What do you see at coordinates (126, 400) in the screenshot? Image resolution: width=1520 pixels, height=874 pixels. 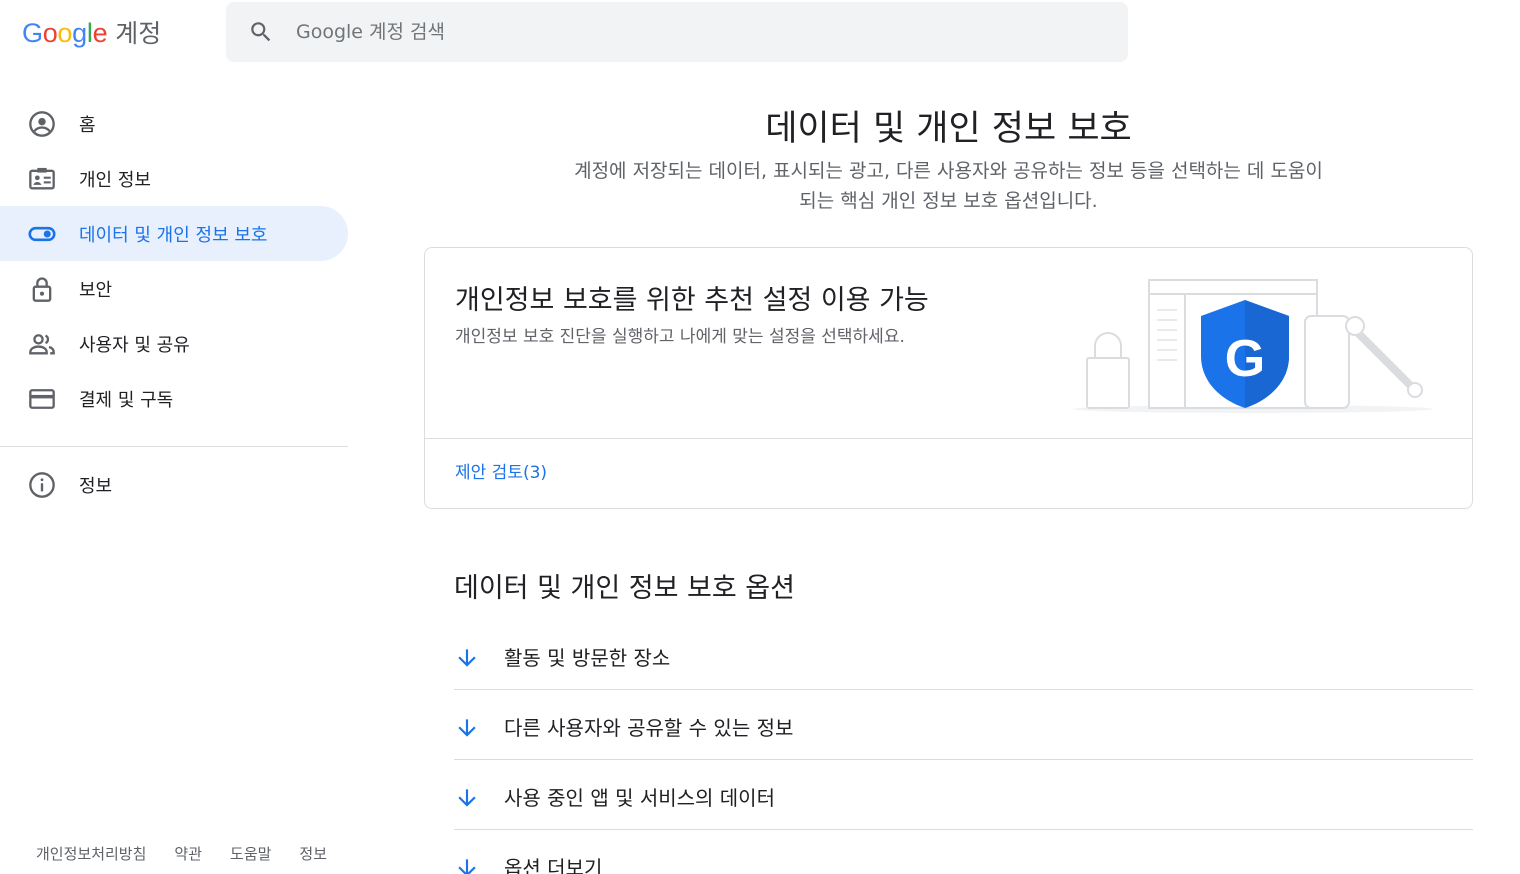 I see `sidebar-item-label: 결제 및 구독` at bounding box center [126, 400].